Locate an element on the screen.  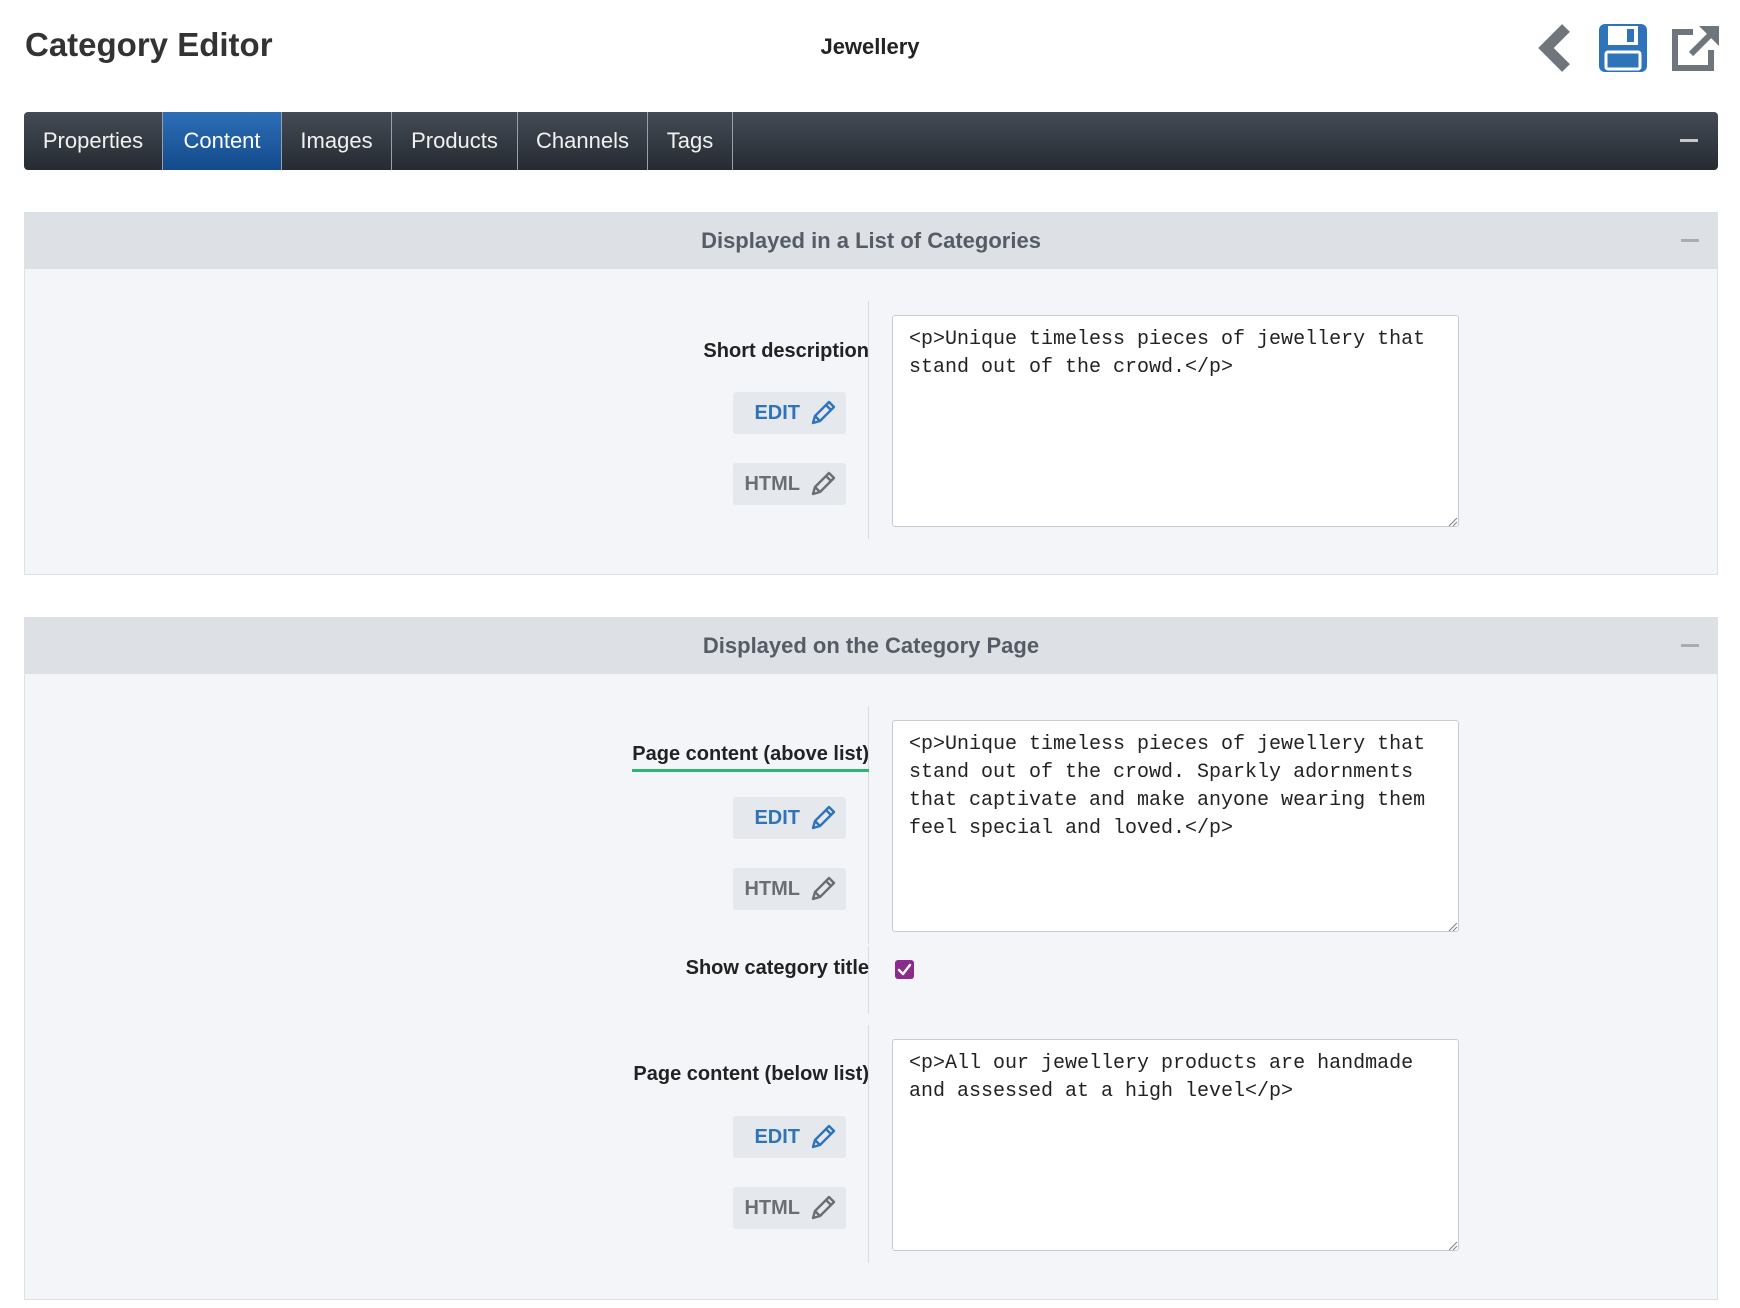
content-below-html-button: HTML is located at coordinates (789, 1208).